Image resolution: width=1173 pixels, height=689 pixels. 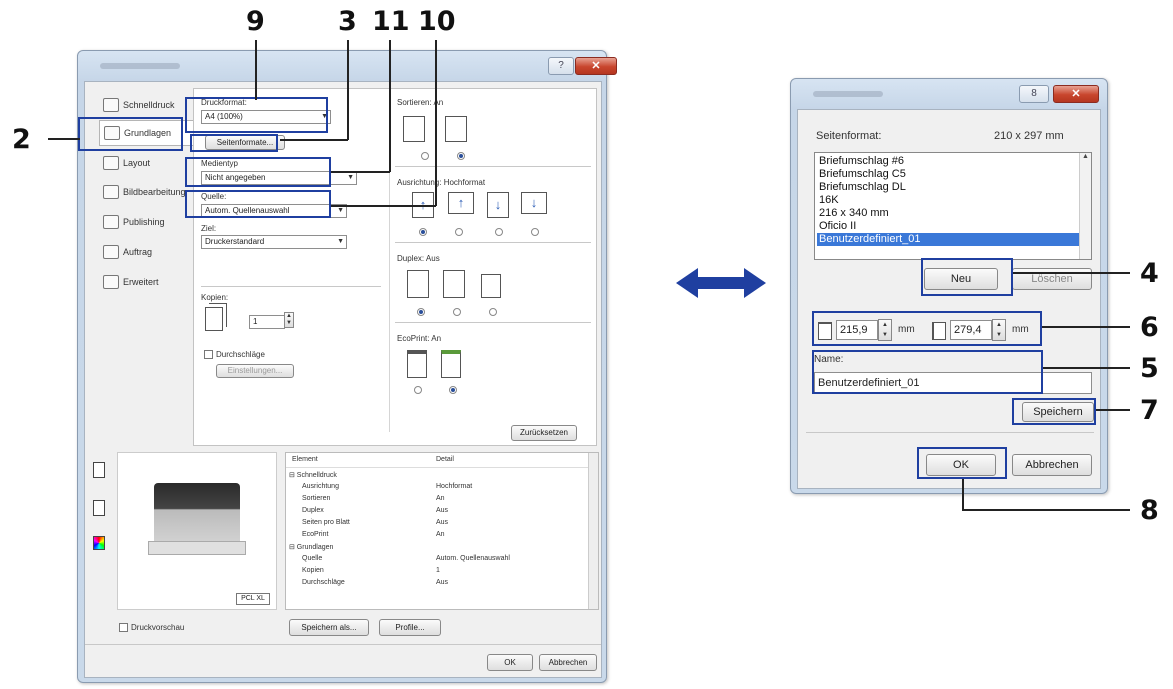 What do you see at coordinates (456, 129) in the screenshot?
I see `collate-on-icon` at bounding box center [456, 129].